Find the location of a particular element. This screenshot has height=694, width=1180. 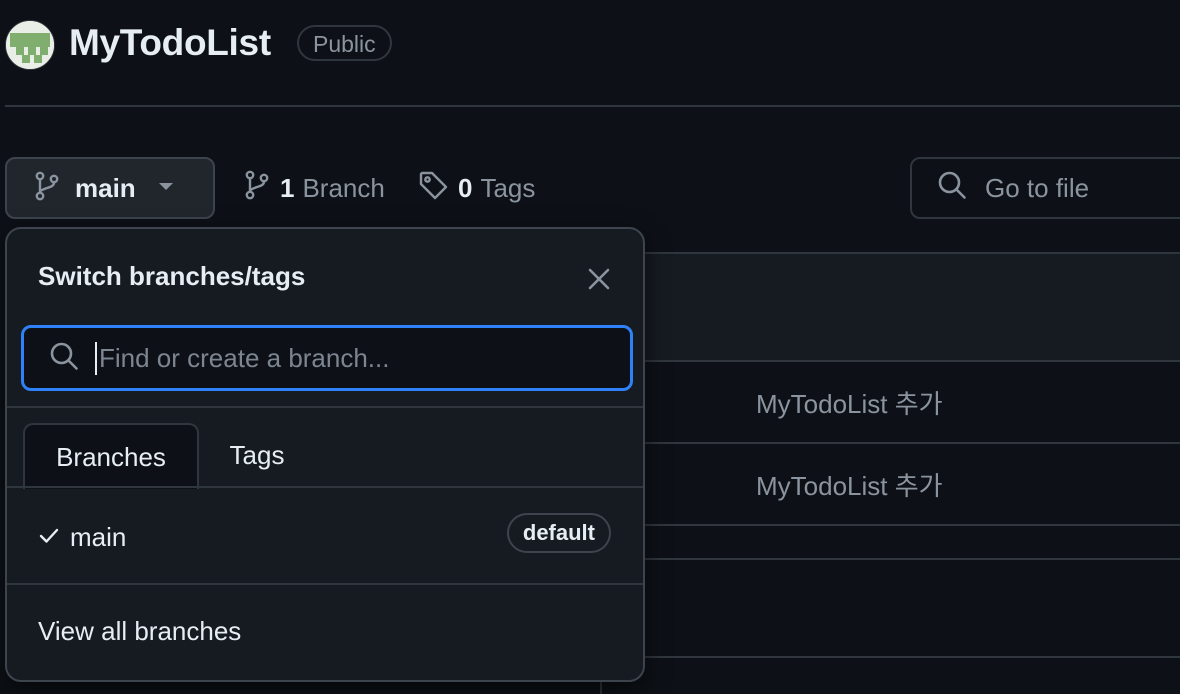

branch-search-field is located at coordinates (327, 358).